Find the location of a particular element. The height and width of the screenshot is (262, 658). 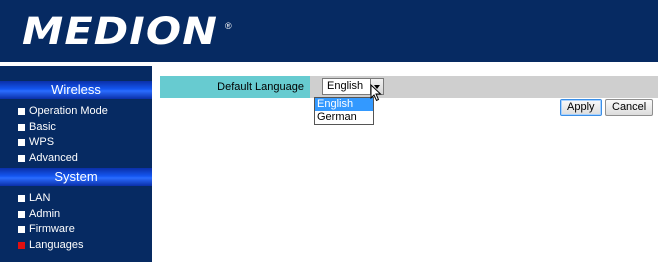

sidebar-item-label: LAN is located at coordinates (40, 198).